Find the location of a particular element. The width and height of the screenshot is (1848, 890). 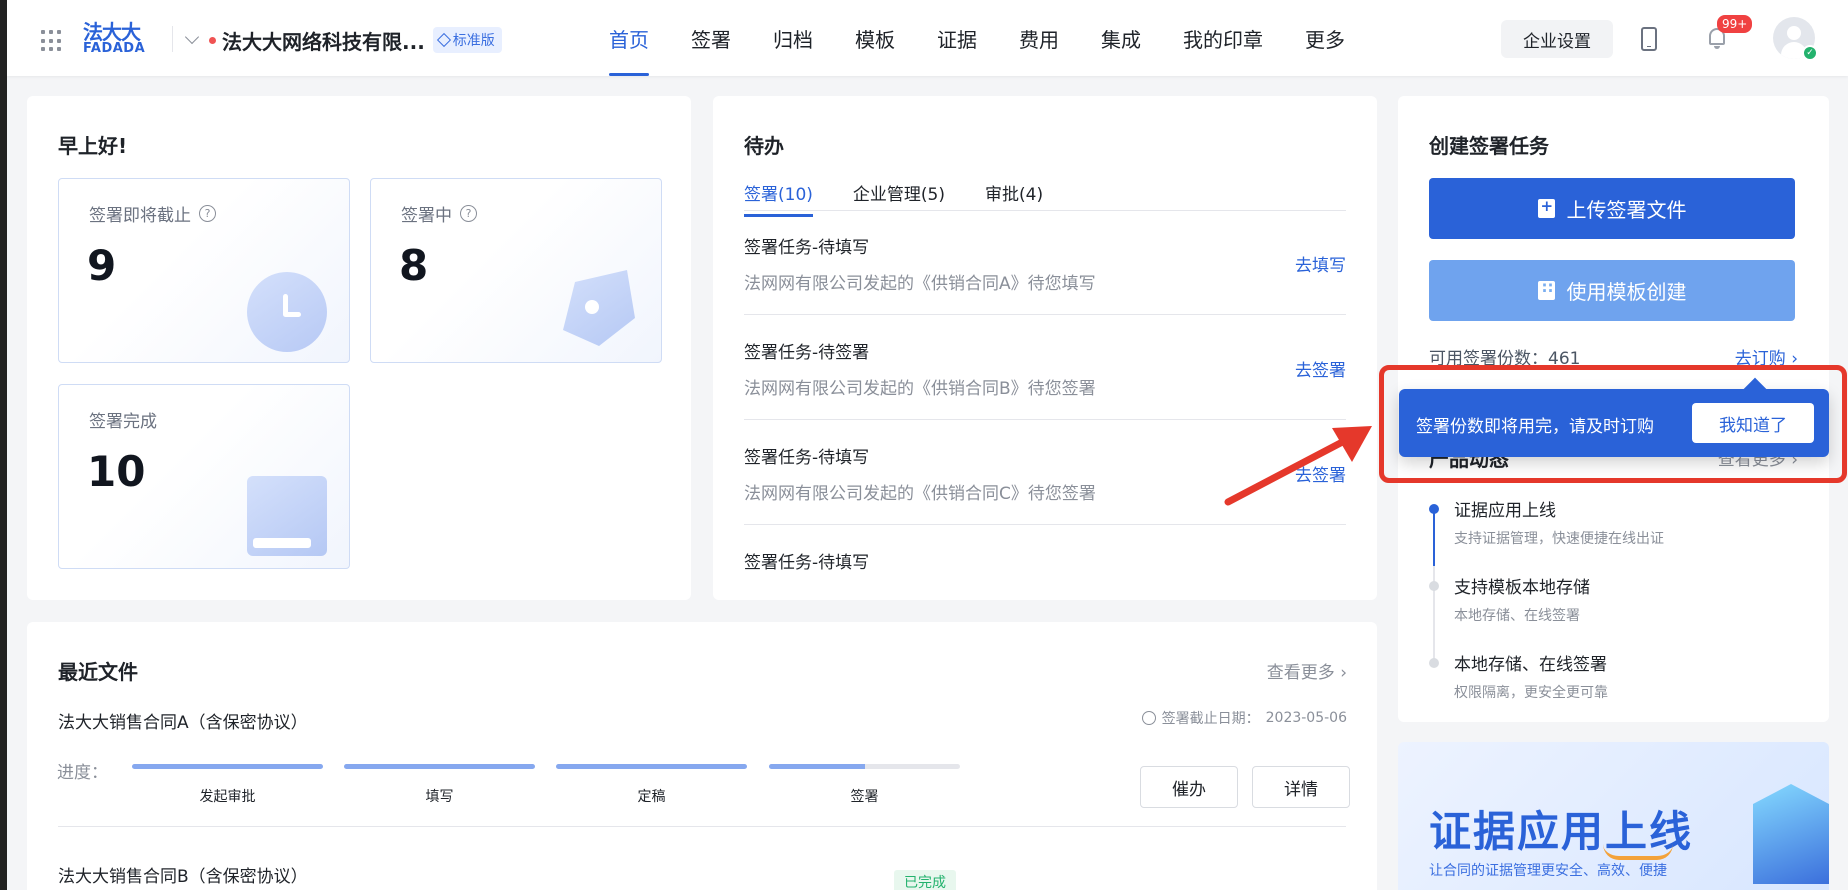

stat-card-completed: 签署完成 10 is located at coordinates (204, 476).